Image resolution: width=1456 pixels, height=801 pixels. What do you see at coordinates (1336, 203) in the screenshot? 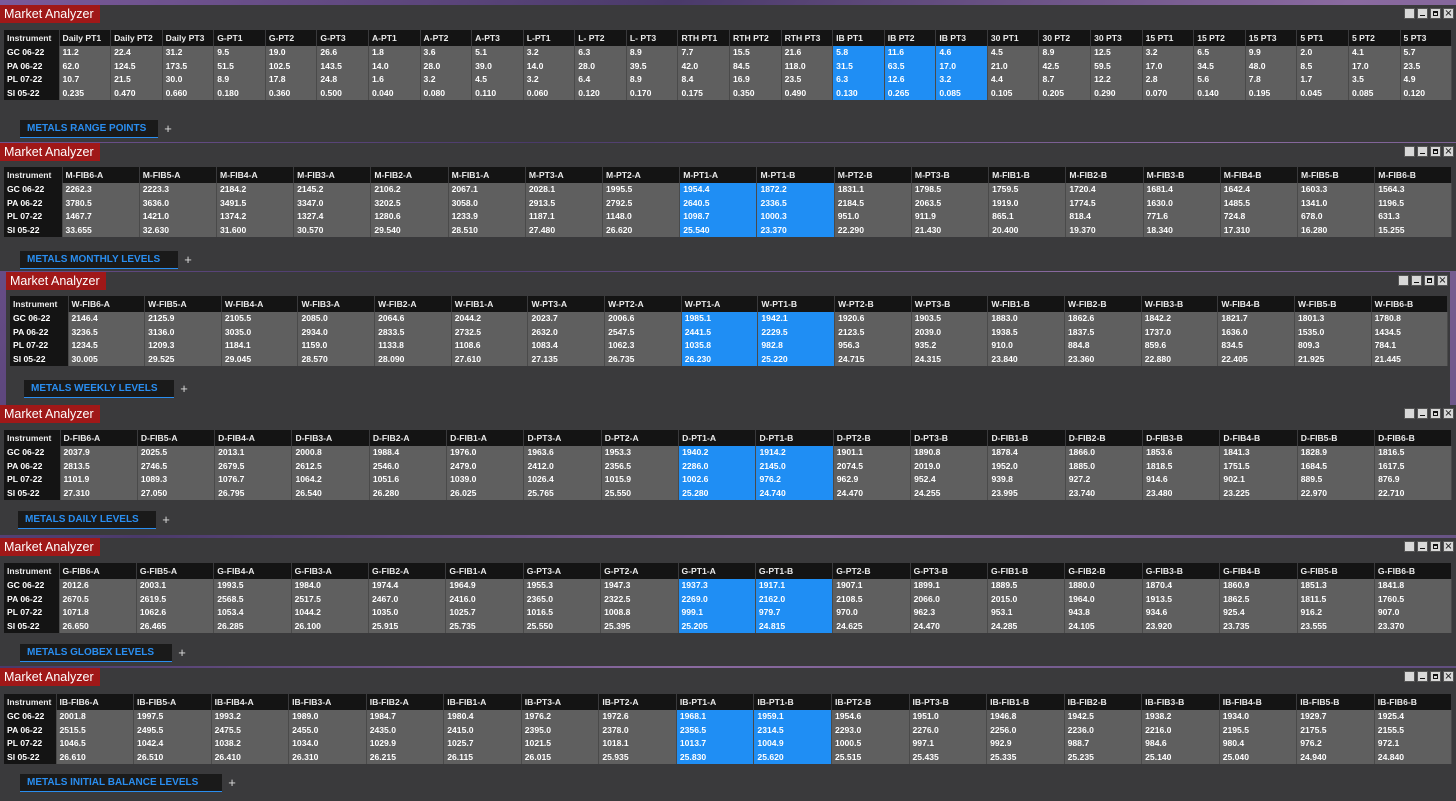
I see `value-cell: 1341.0` at bounding box center [1336, 203].